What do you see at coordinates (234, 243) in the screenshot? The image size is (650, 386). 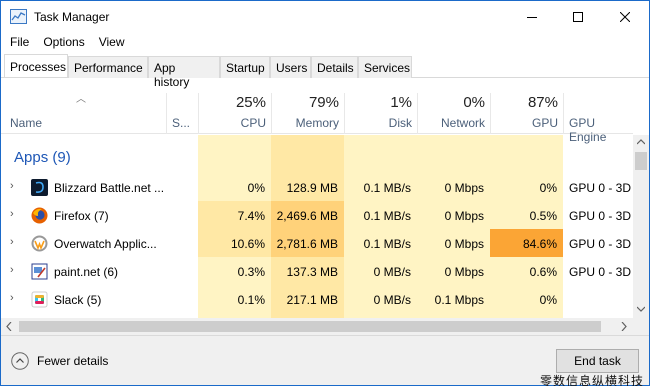 I see `cpu-cell: 10.6%` at bounding box center [234, 243].